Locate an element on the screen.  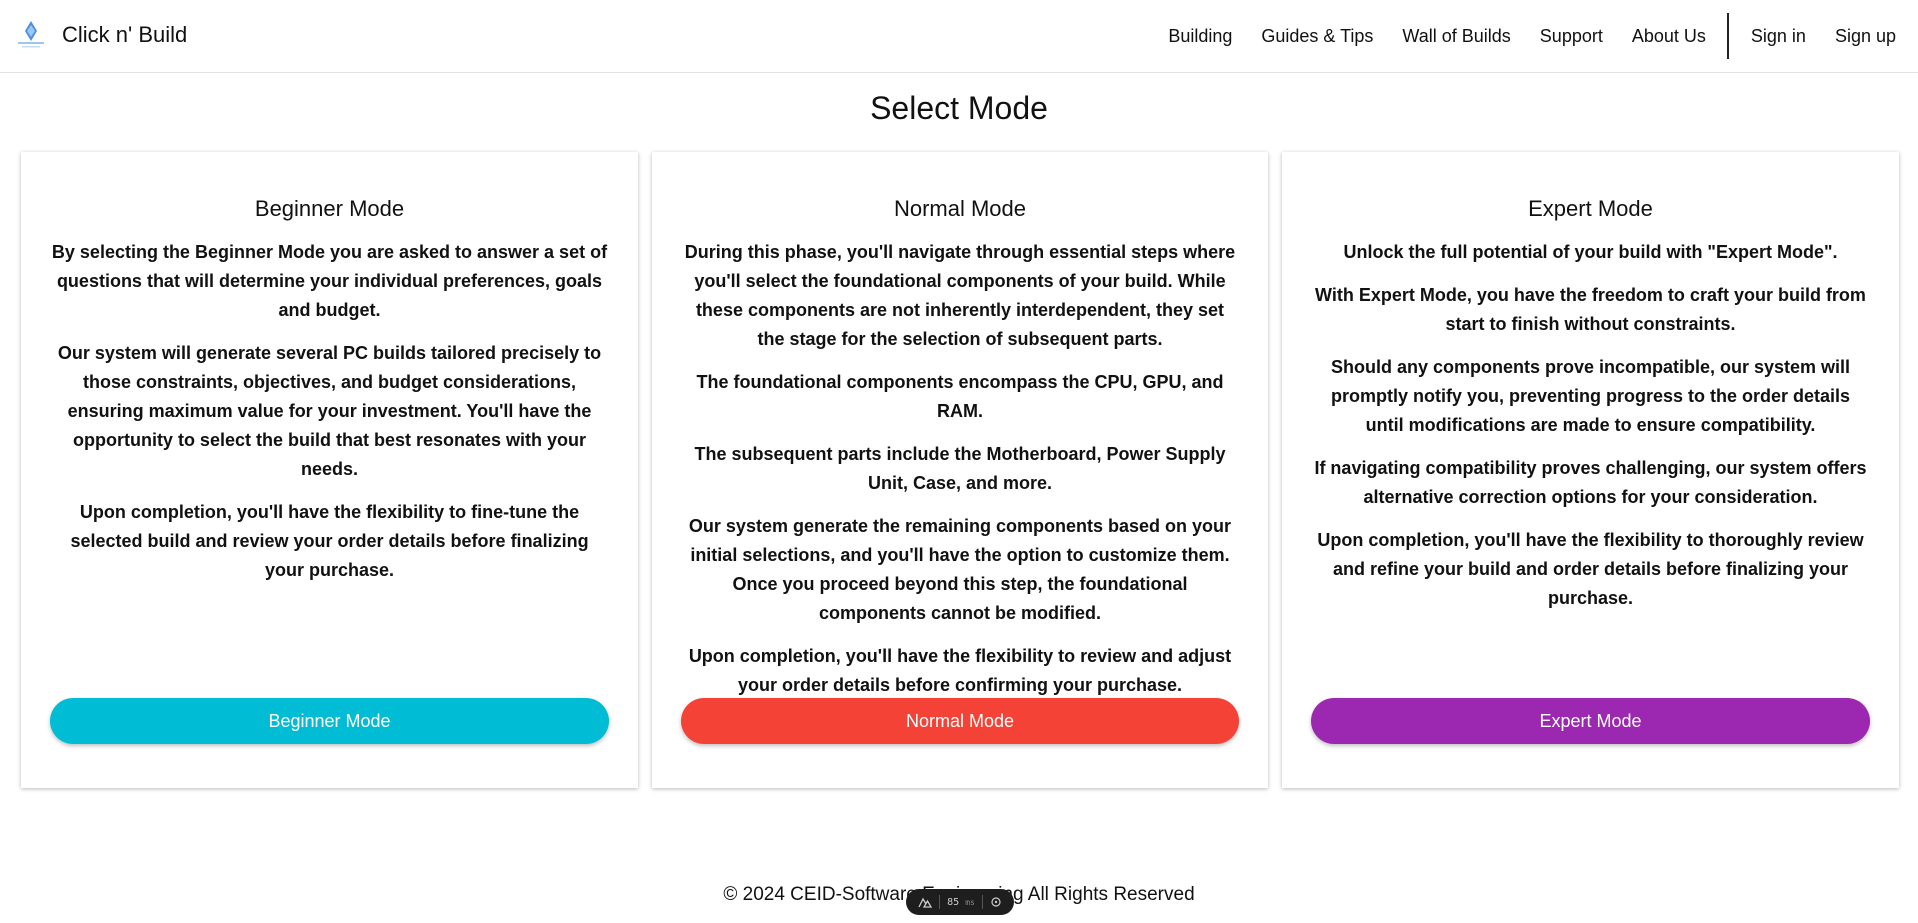
nav-sign-up: Sign up is located at coordinates (1865, 36).